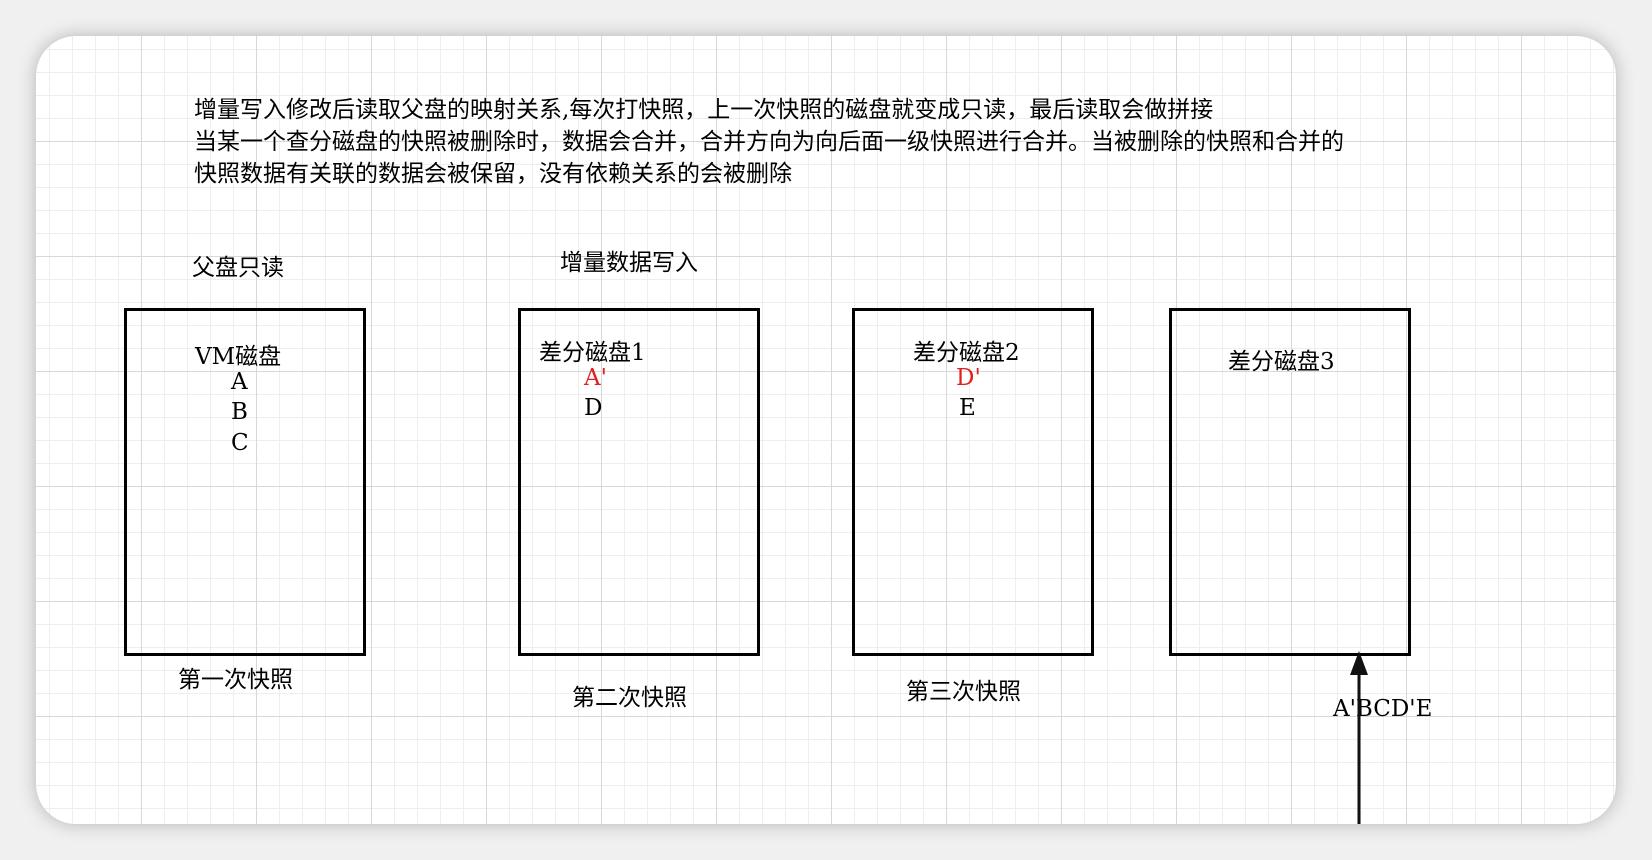 This screenshot has height=860, width=1652. Describe the element at coordinates (1281, 362) in the screenshot. I see `box-title: 差分磁盘3` at that location.